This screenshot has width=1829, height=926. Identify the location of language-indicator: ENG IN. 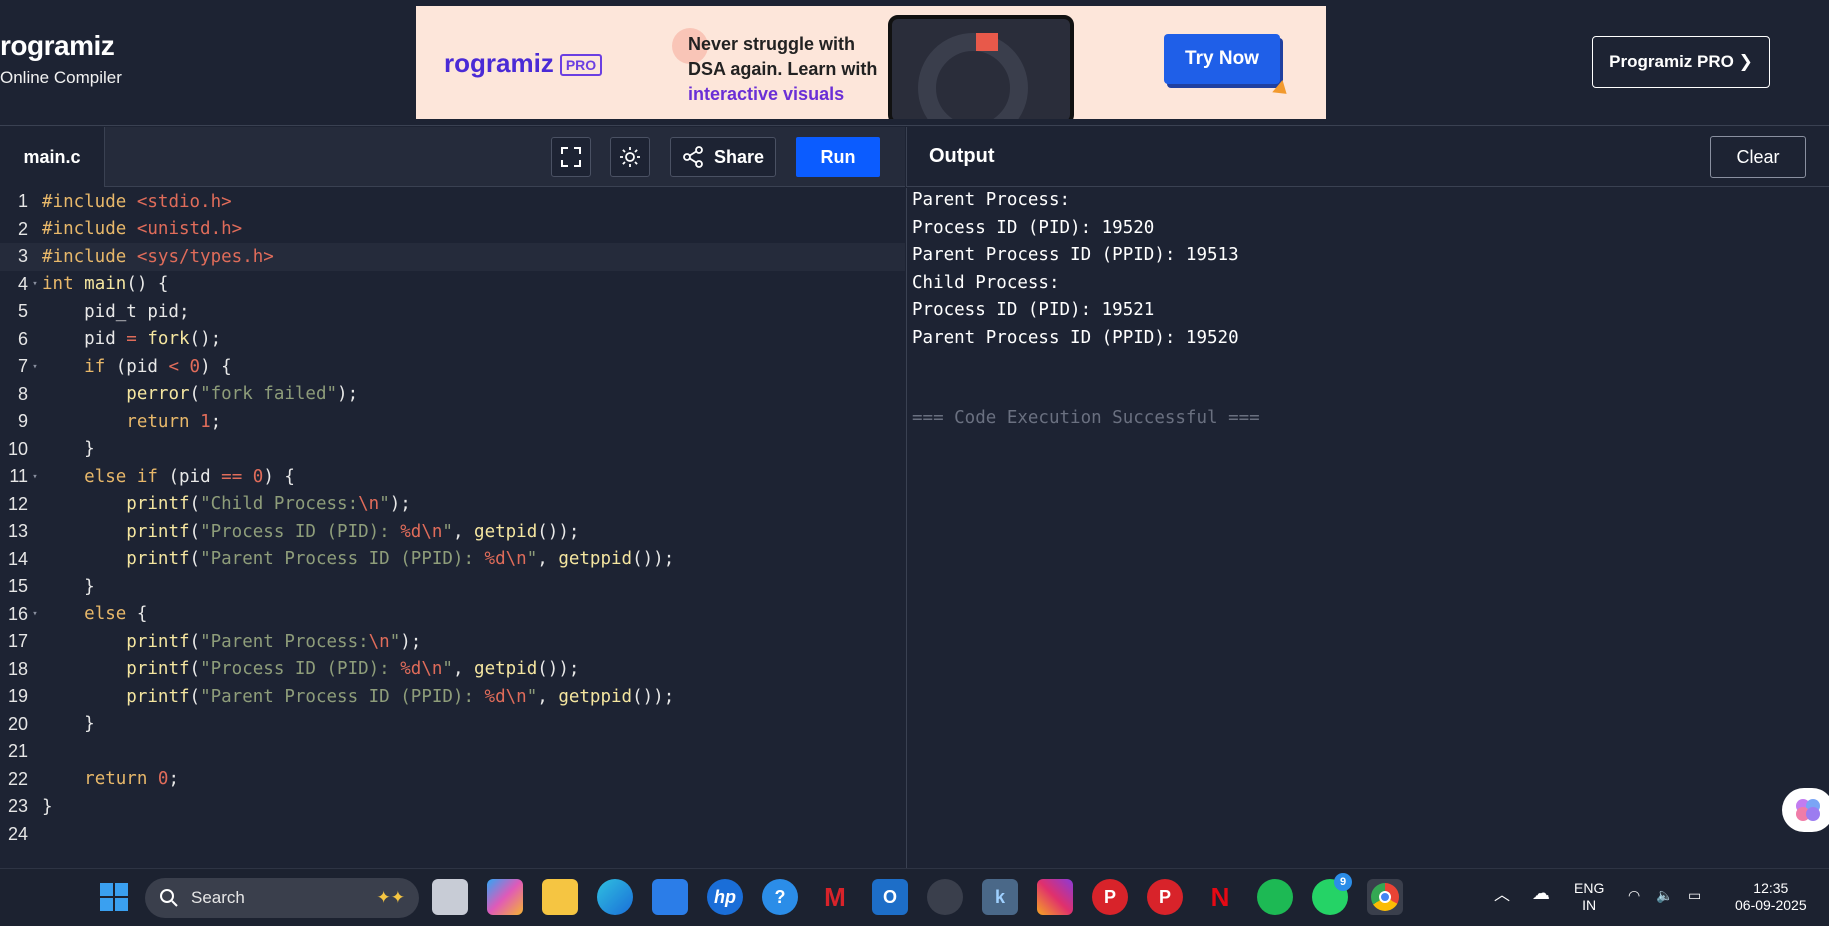
(1589, 897).